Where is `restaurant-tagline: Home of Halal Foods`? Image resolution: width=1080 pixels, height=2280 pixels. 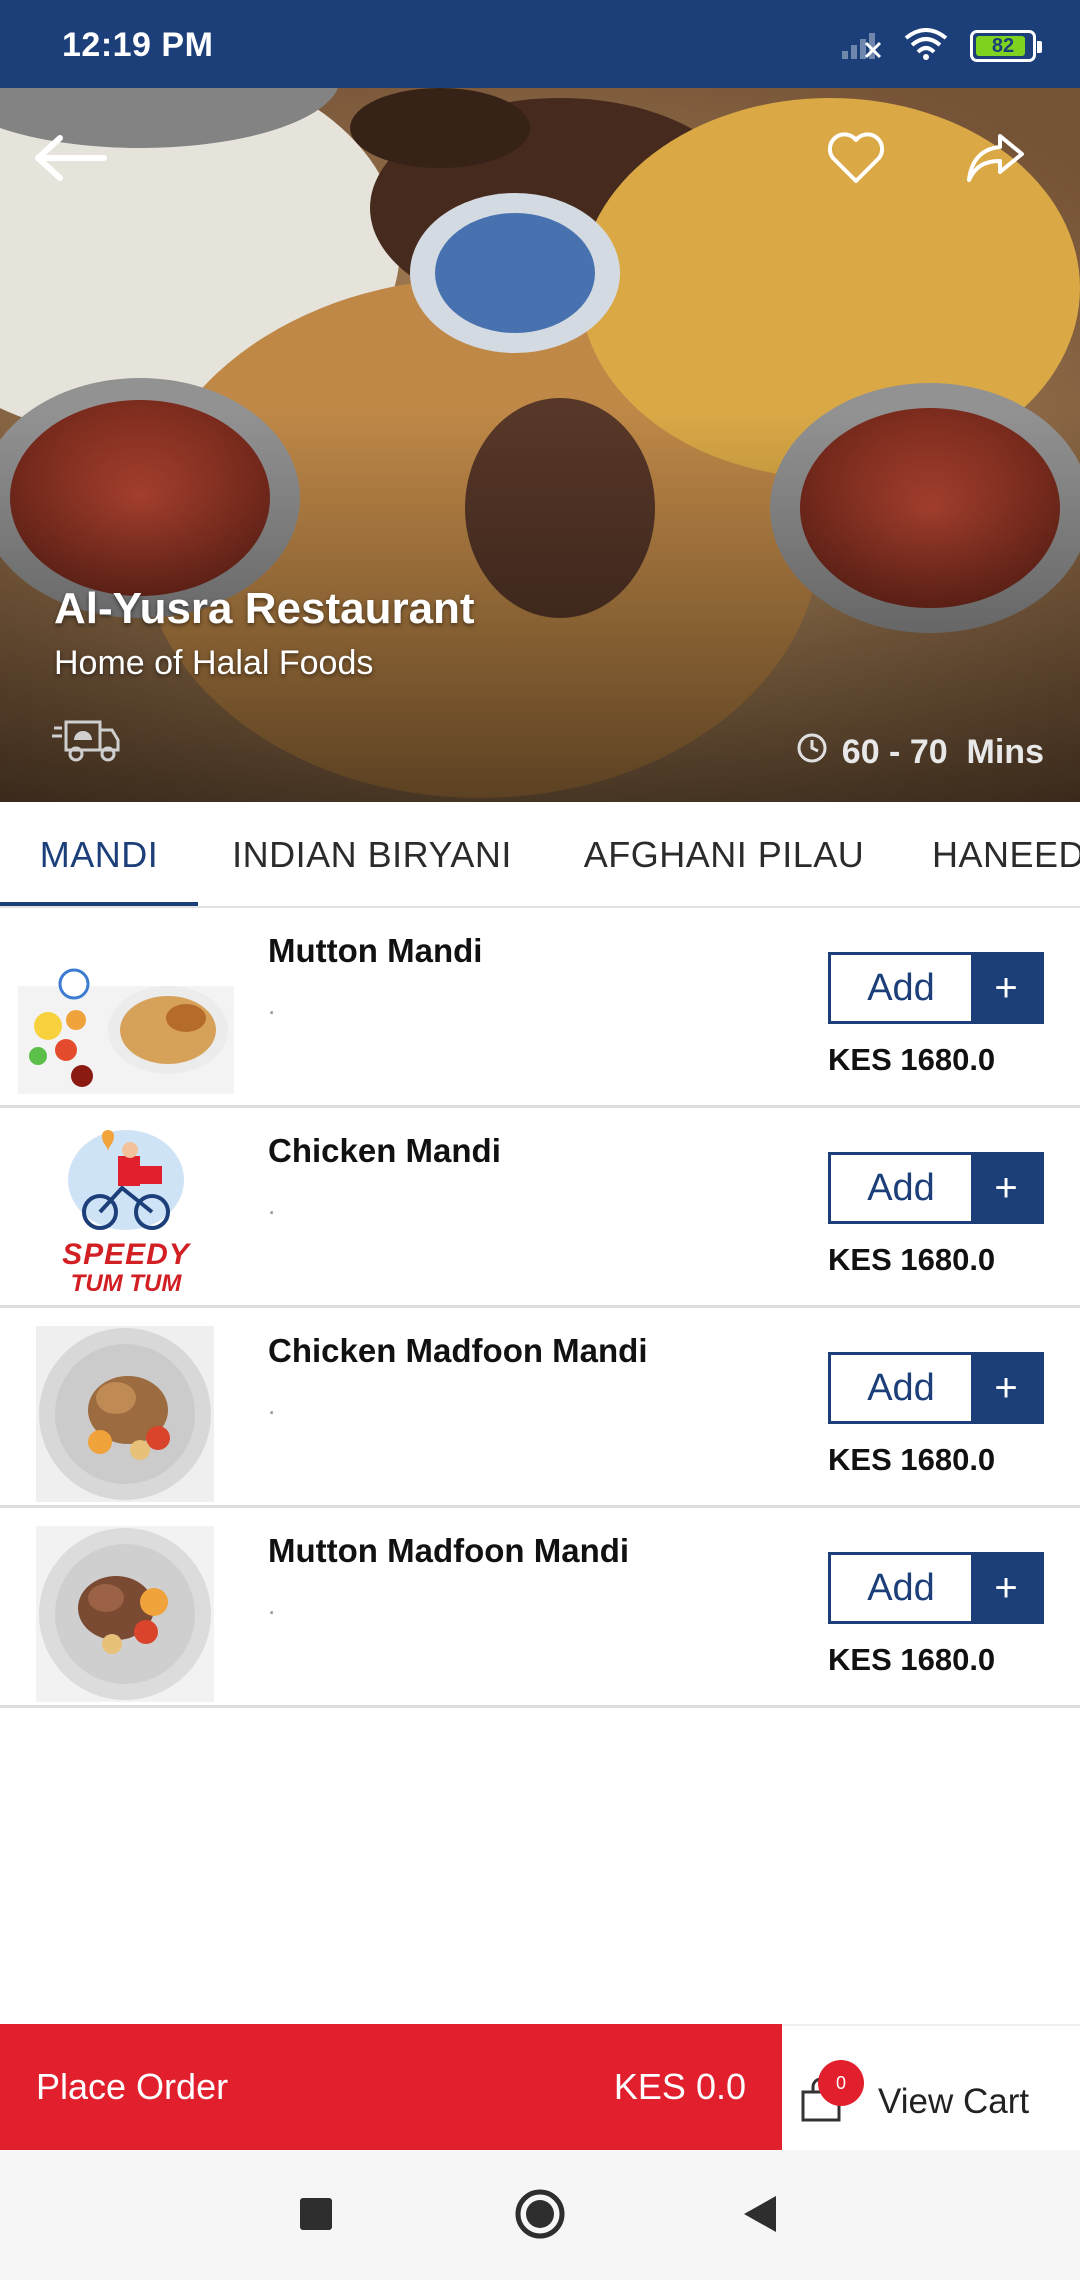 restaurant-tagline: Home of Halal Foods is located at coordinates (214, 663).